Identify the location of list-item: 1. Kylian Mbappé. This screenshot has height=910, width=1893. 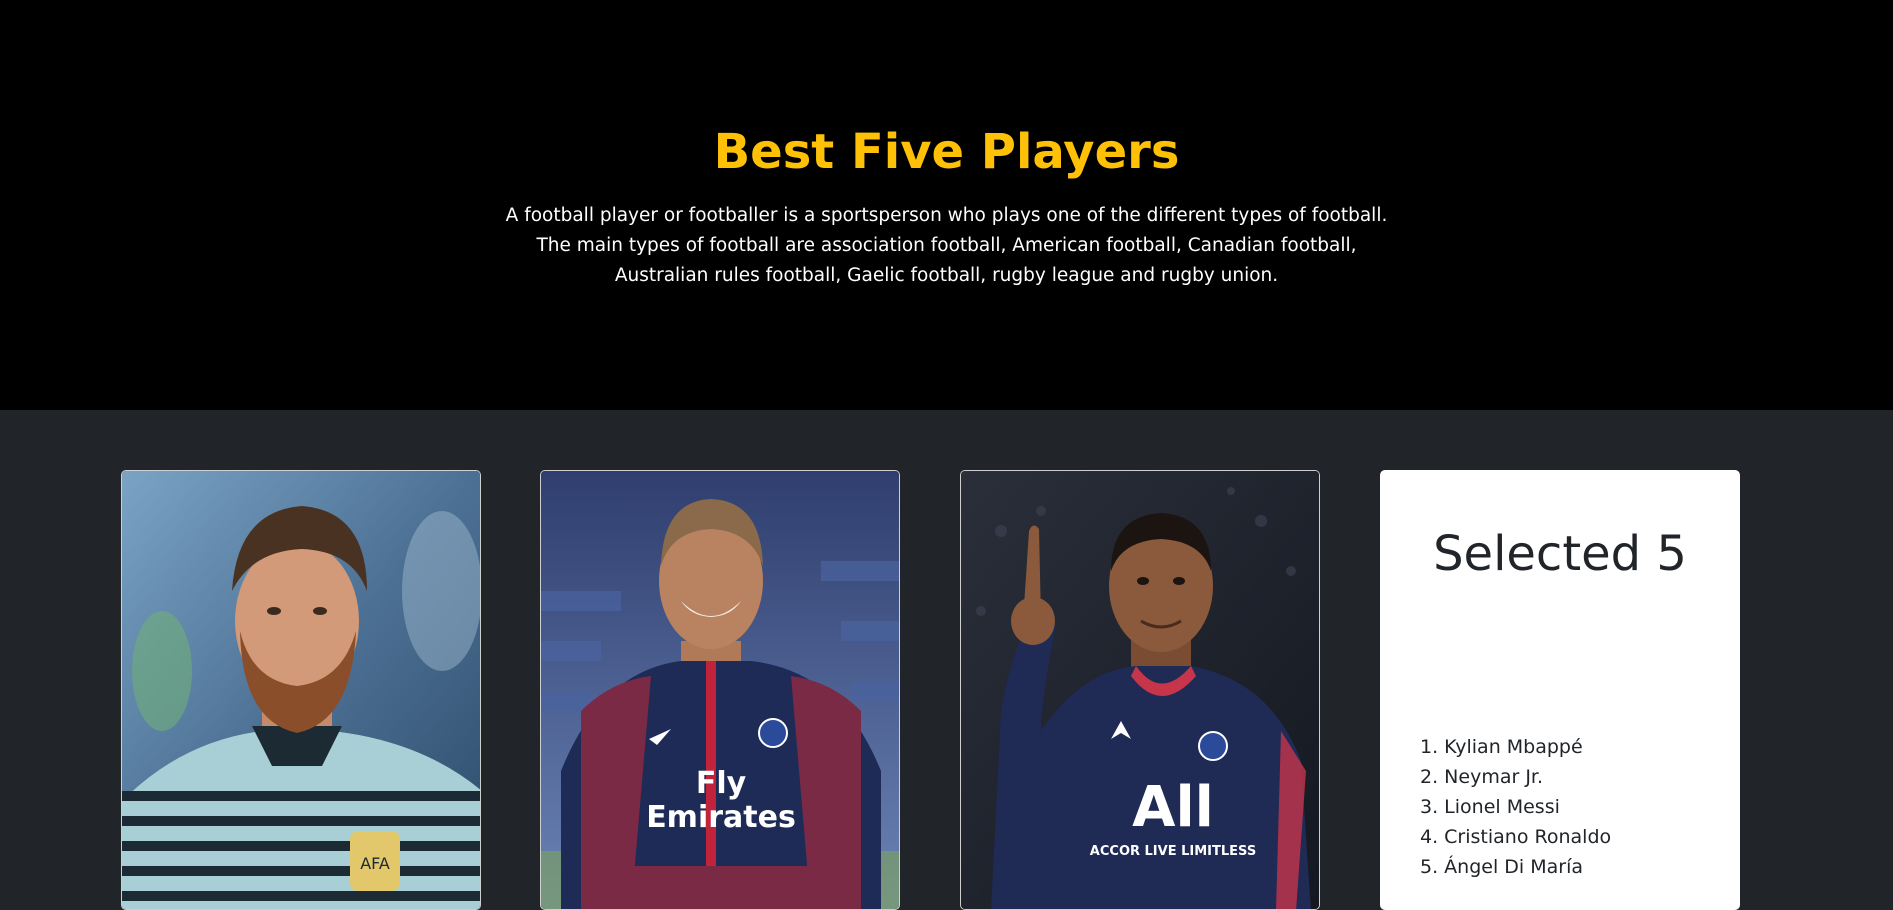
(1501, 747).